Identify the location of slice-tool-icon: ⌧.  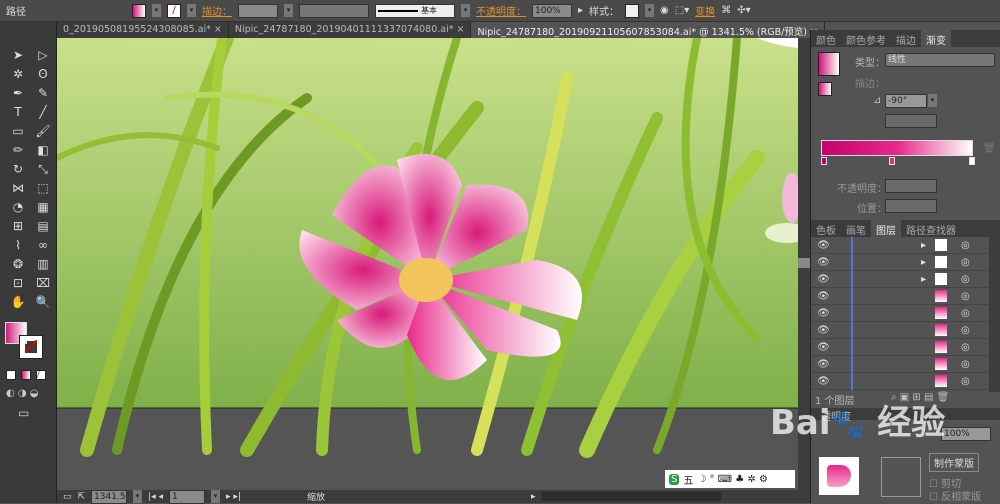
(43, 283).